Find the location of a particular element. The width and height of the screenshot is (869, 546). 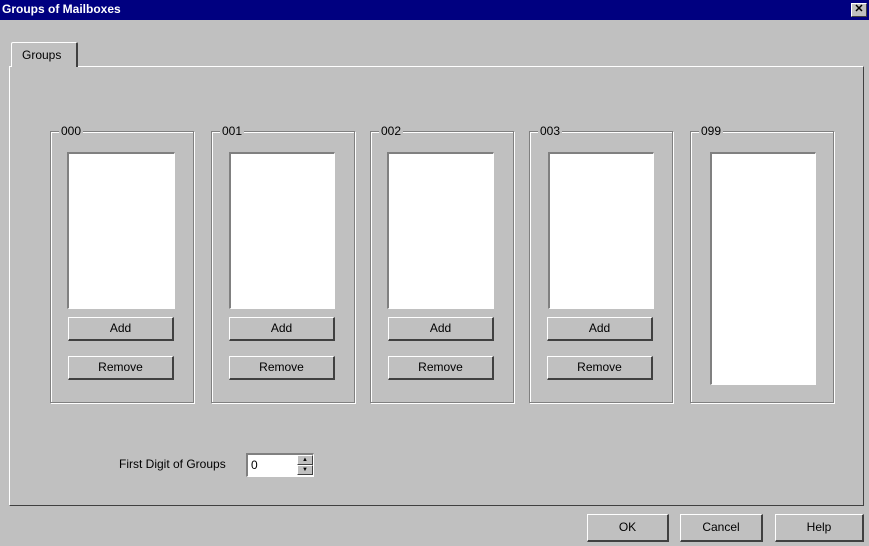

first-digit-value: 0 is located at coordinates (254, 465).